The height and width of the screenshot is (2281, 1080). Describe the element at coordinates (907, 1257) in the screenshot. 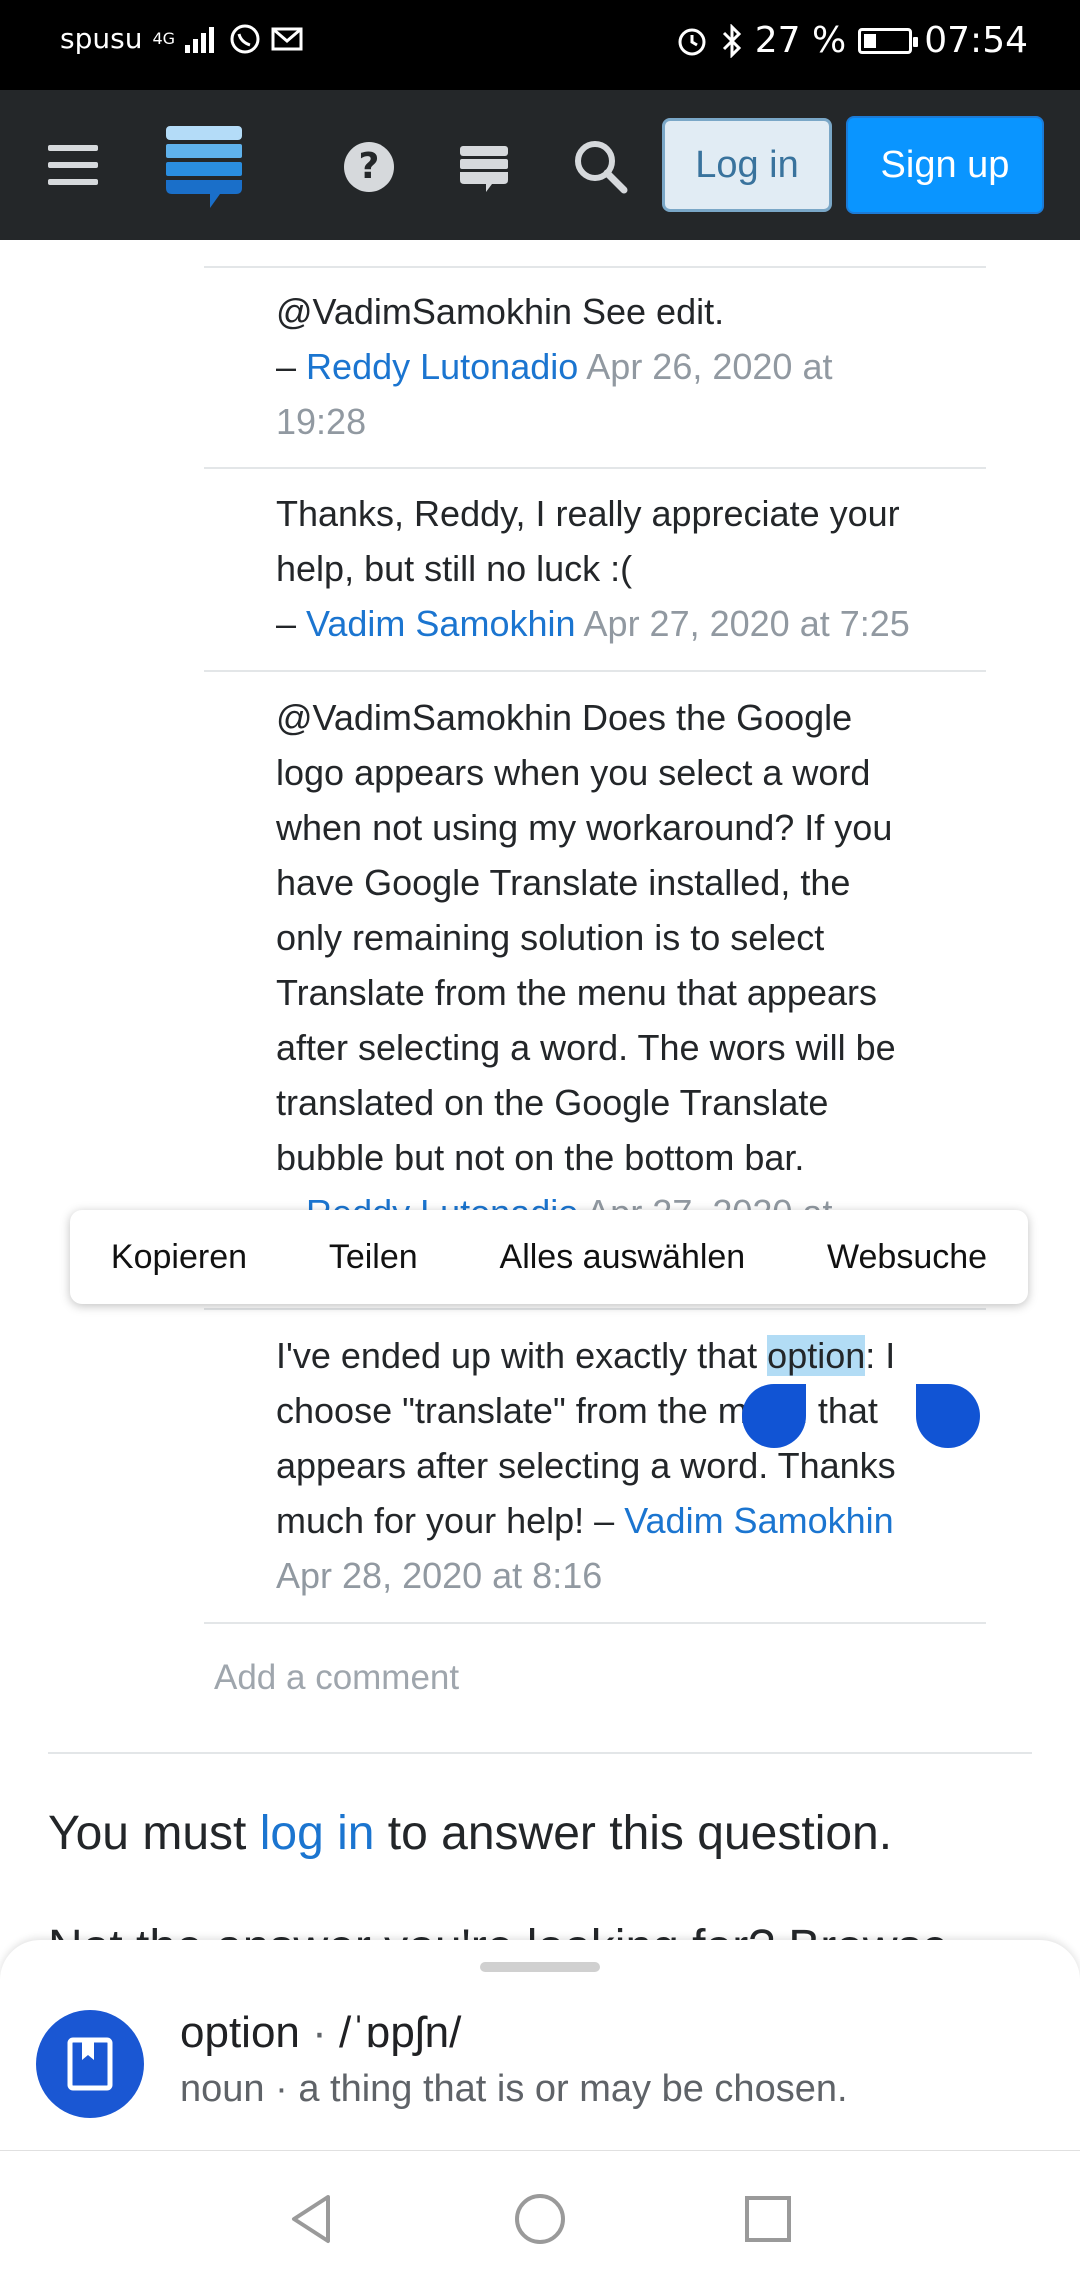

I see `menu-web-search: Websuche` at that location.